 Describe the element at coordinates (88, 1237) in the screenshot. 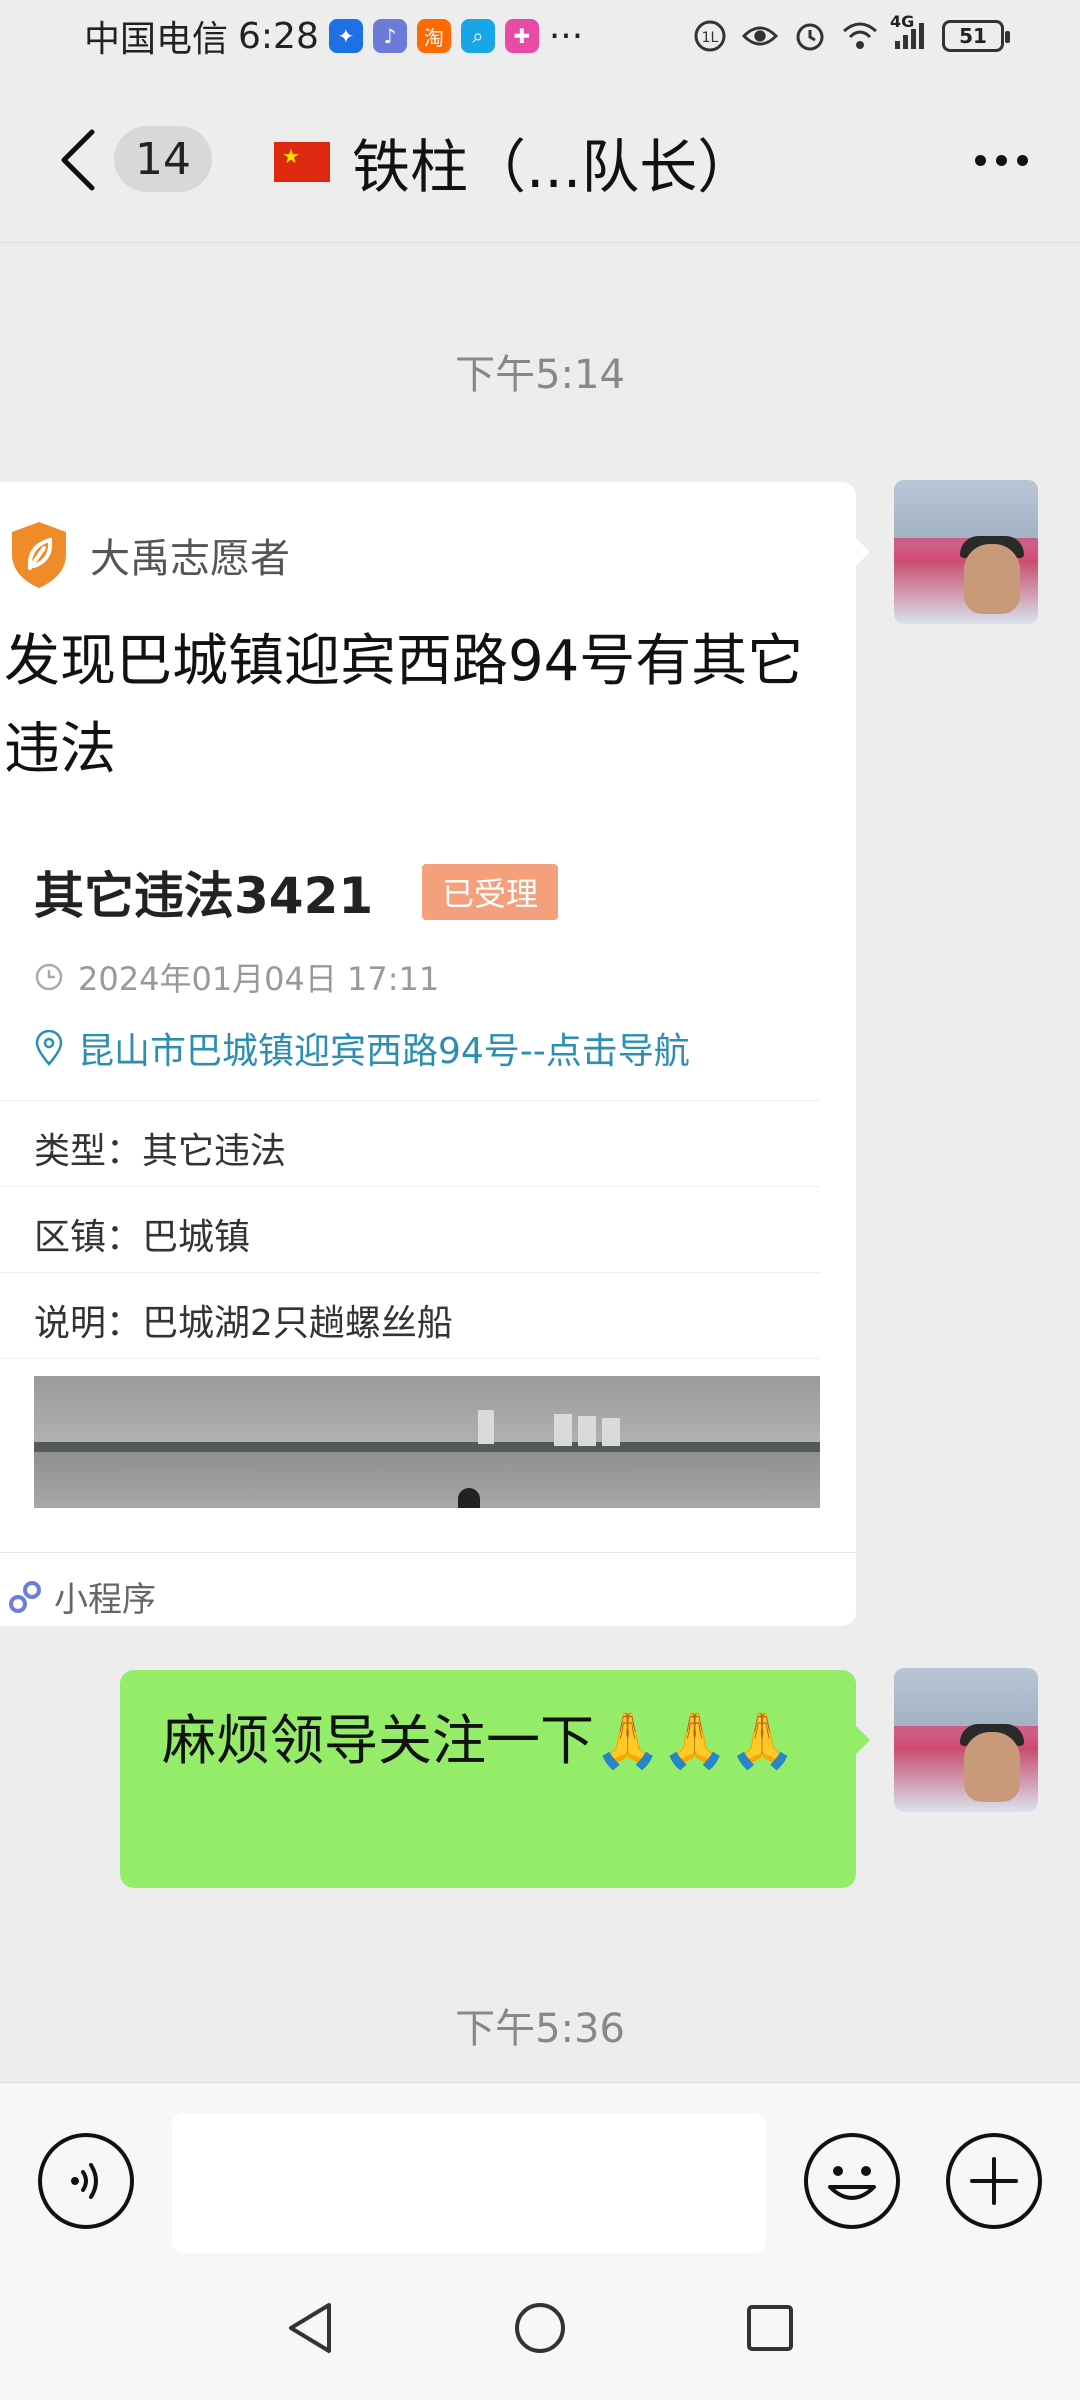

I see `field-label: 区镇：` at that location.